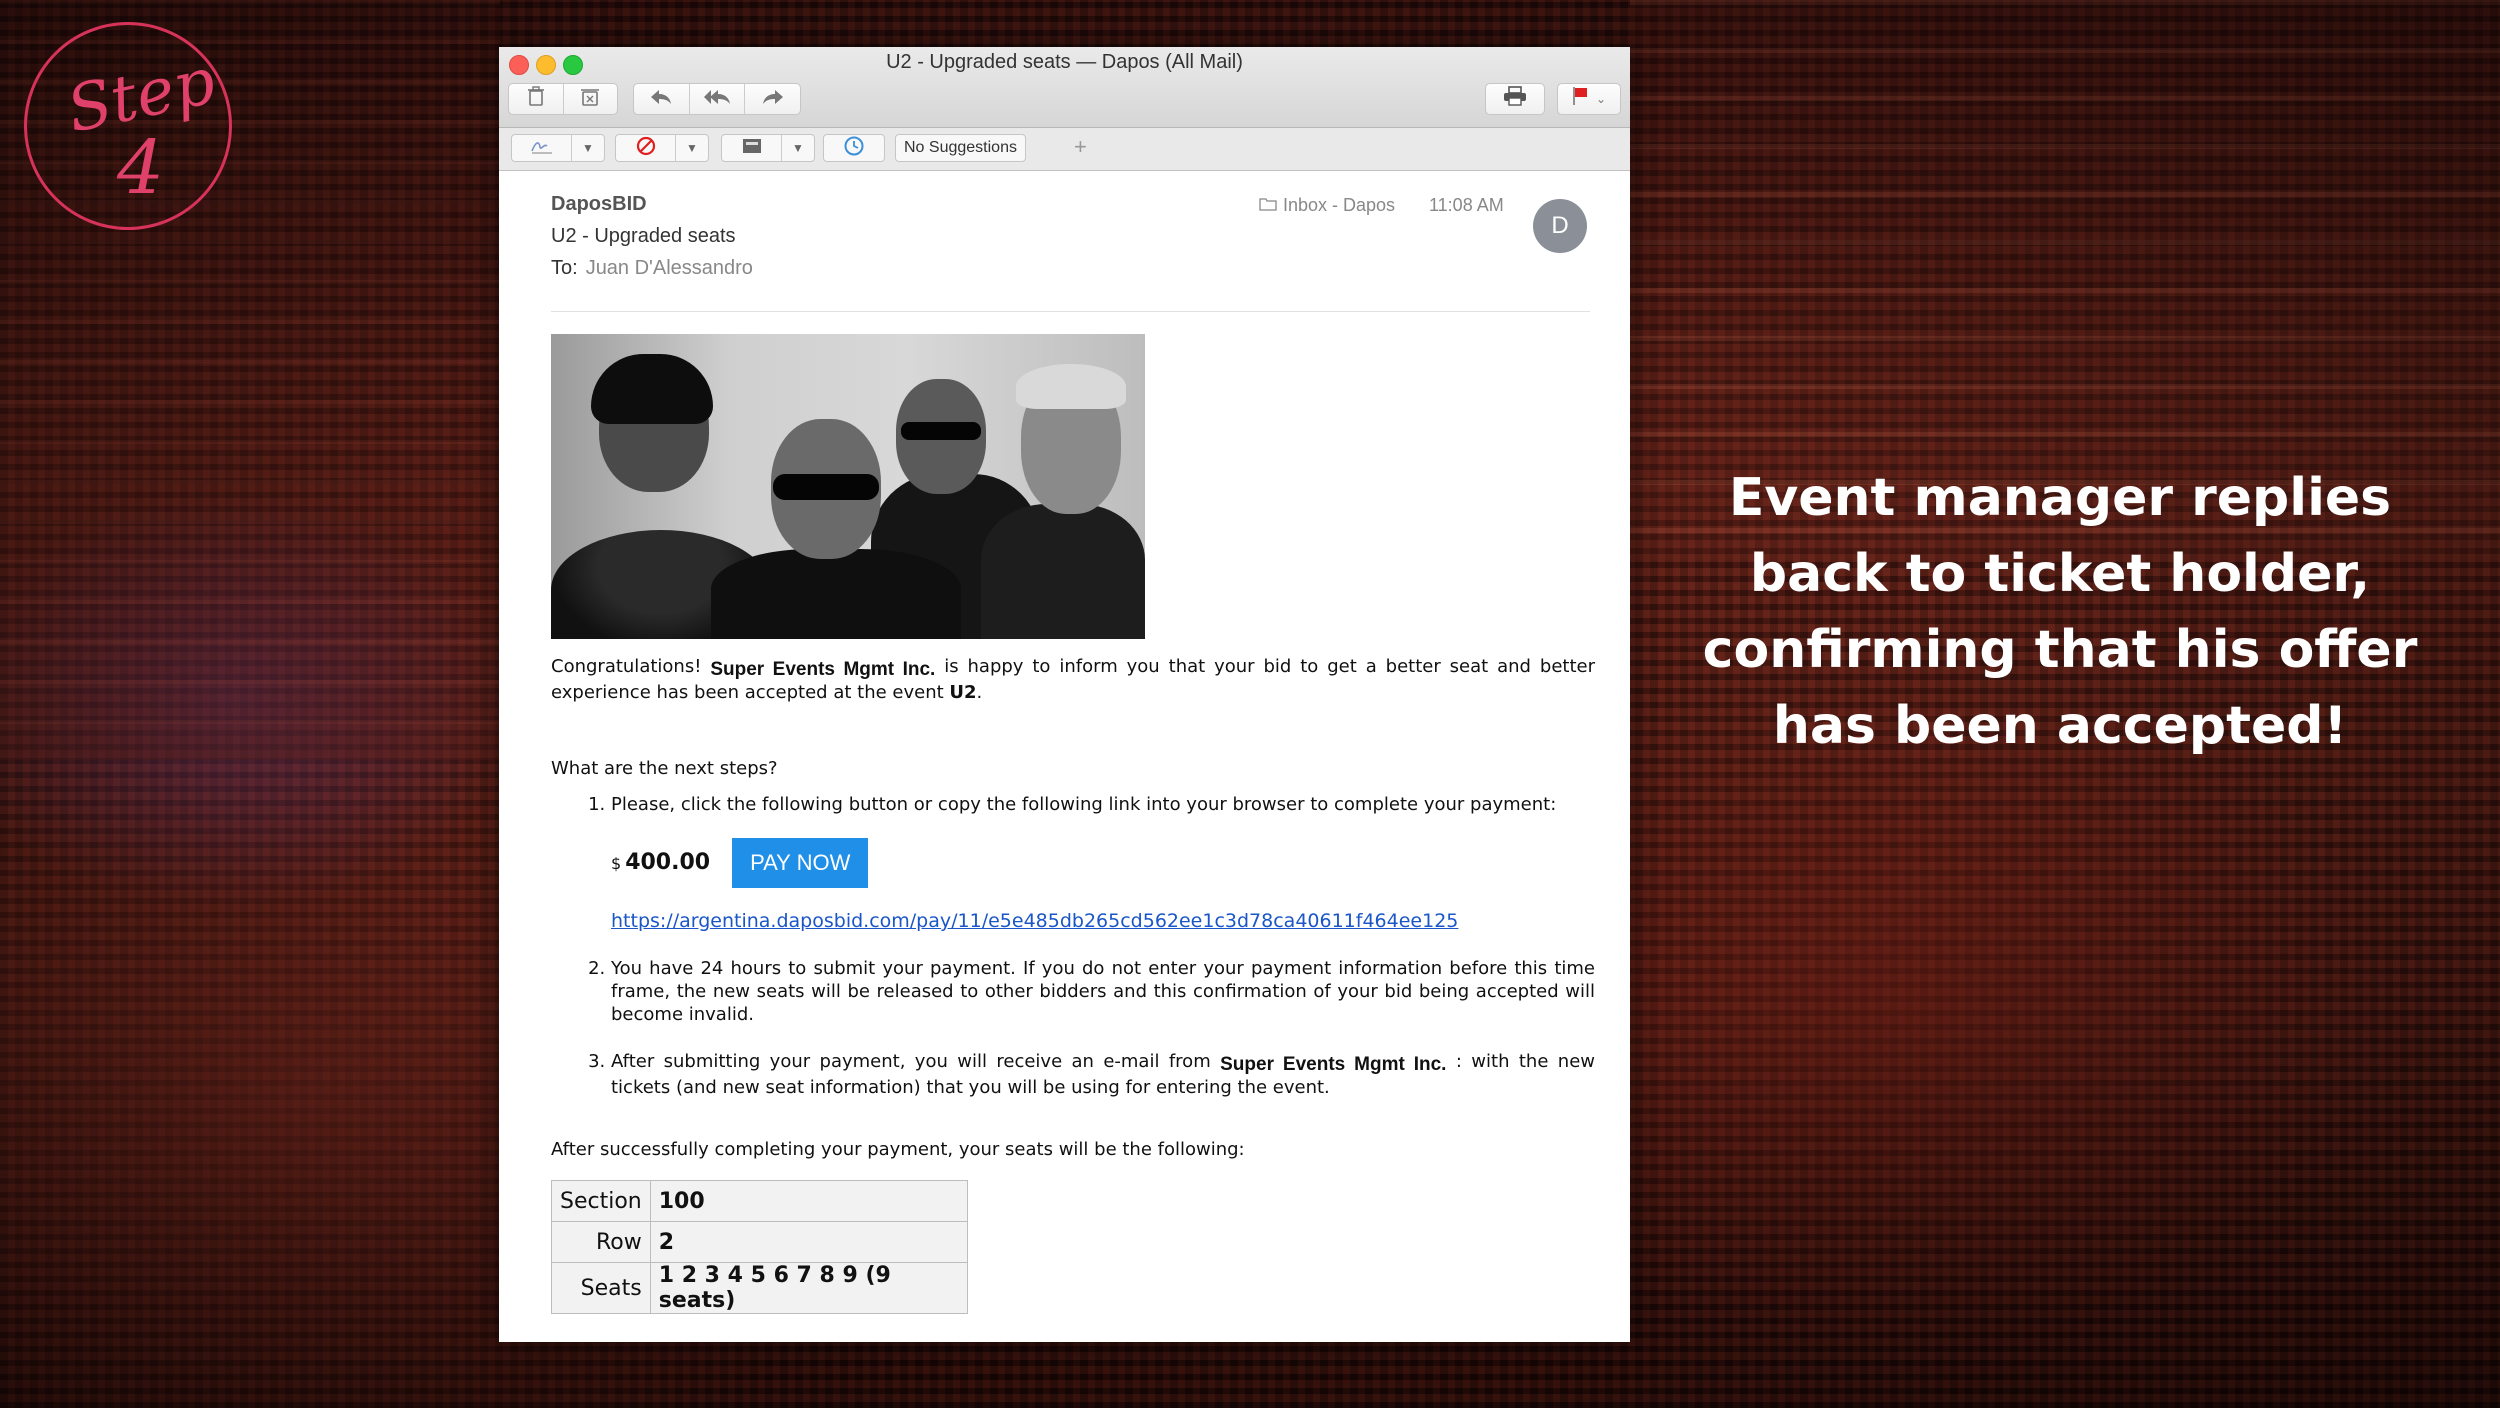 Image resolution: width=2500 pixels, height=1408 pixels. I want to click on print-icon, so click(1515, 99).